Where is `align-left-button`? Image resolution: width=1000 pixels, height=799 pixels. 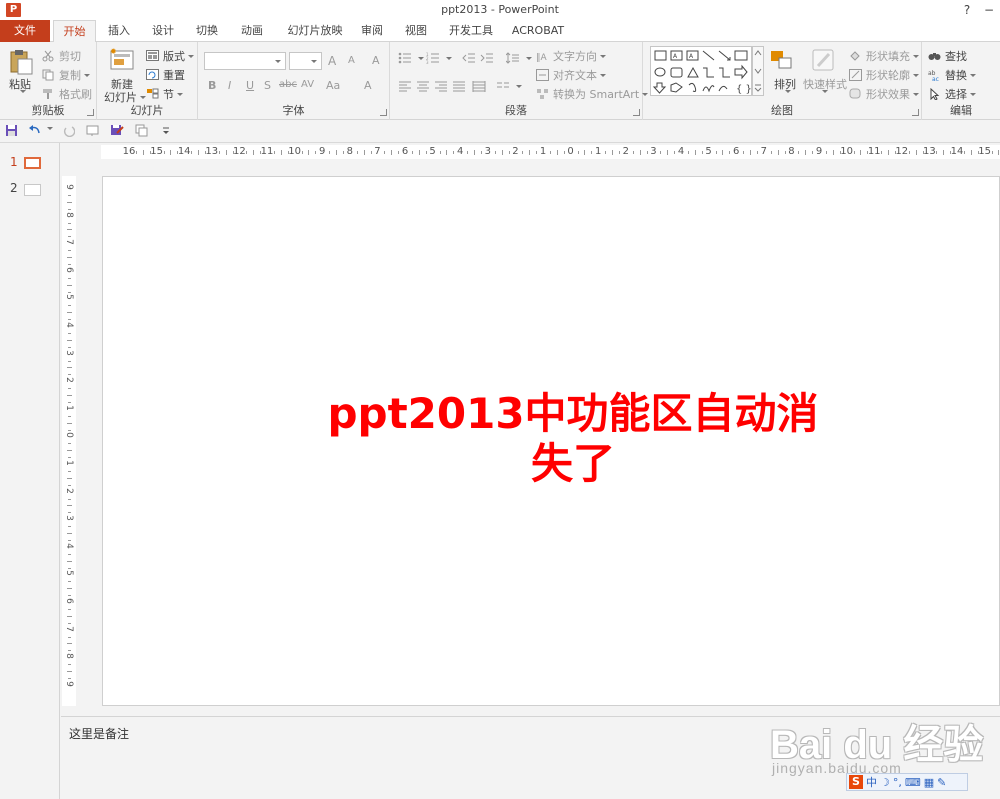
align-left-button is located at coordinates (406, 86).